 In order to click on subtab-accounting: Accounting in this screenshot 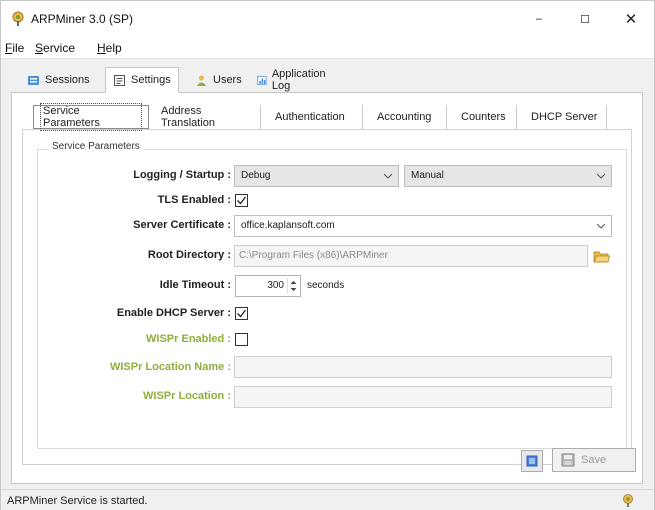, I will do `click(409, 117)`.